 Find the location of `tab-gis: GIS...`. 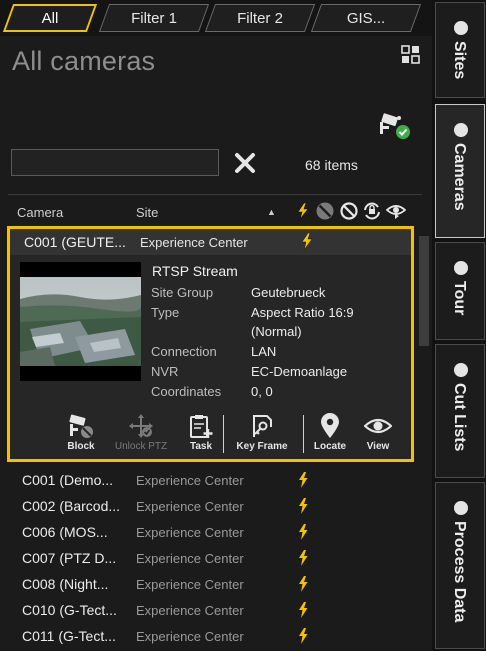

tab-gis: GIS... is located at coordinates (366, 18).